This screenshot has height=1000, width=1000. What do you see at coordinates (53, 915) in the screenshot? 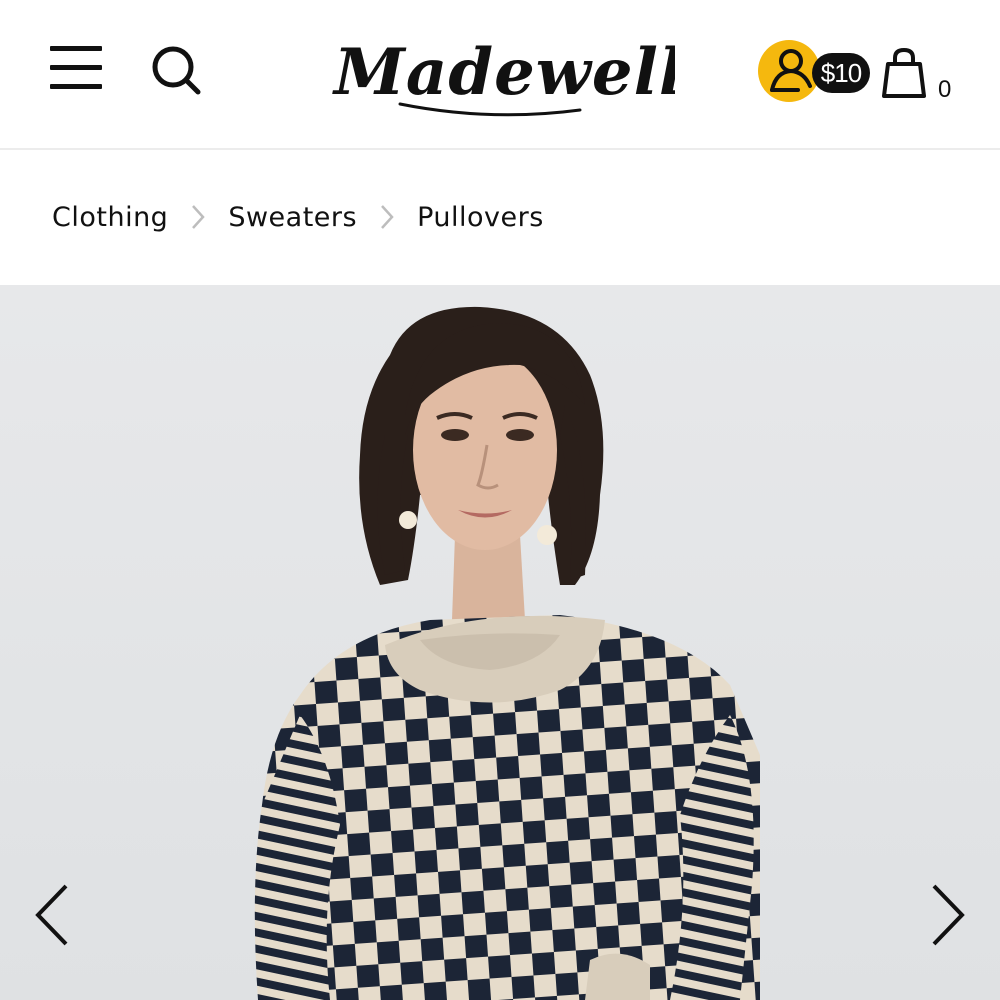
I see `chevron-left-icon` at bounding box center [53, 915].